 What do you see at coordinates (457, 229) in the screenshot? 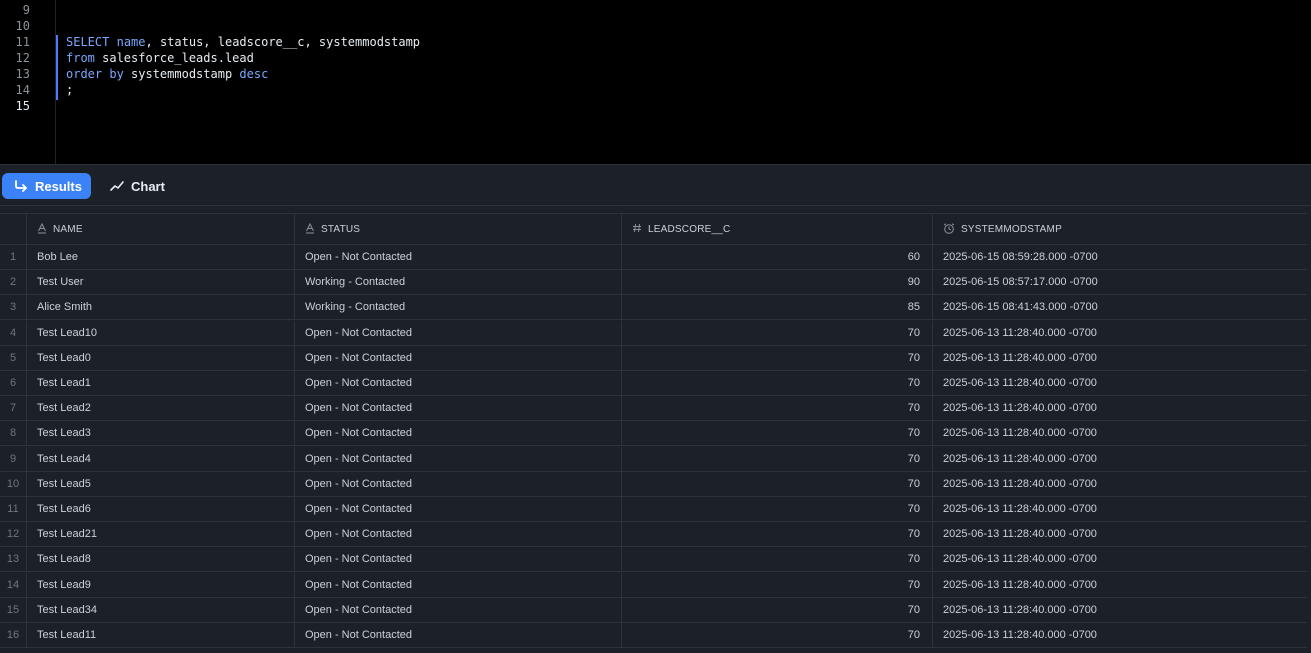
I see `column-header-status: STATUS` at bounding box center [457, 229].